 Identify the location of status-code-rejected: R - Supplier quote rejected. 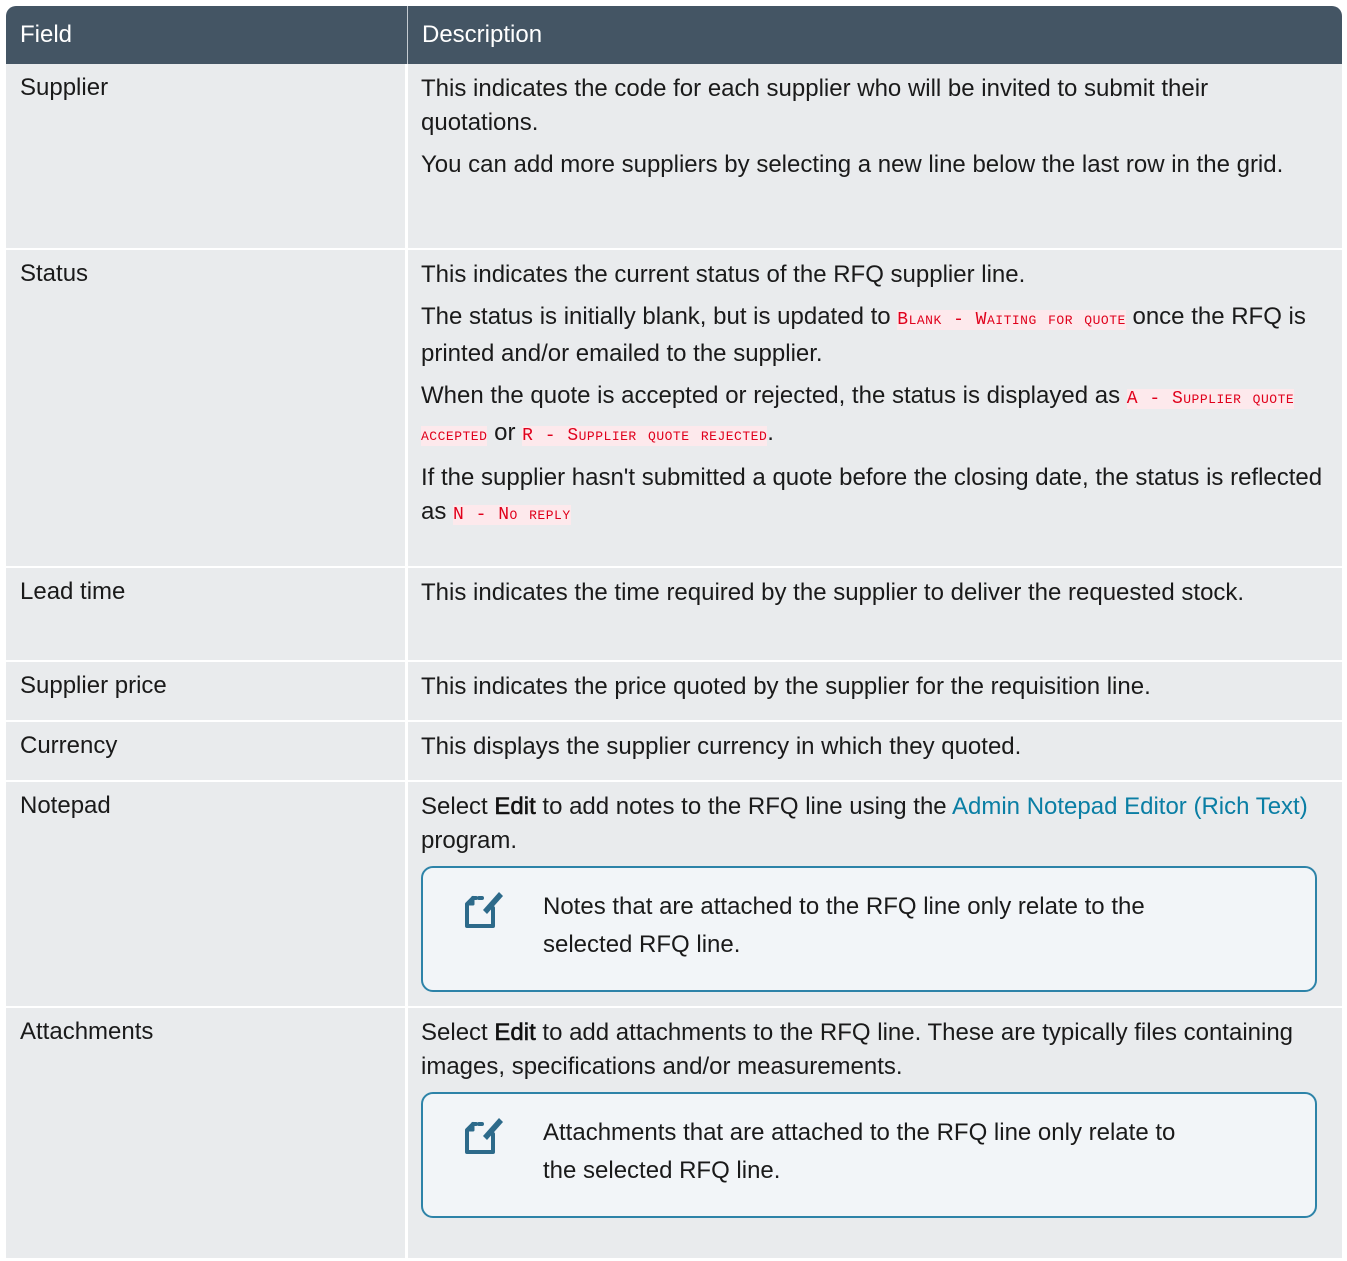
(645, 436).